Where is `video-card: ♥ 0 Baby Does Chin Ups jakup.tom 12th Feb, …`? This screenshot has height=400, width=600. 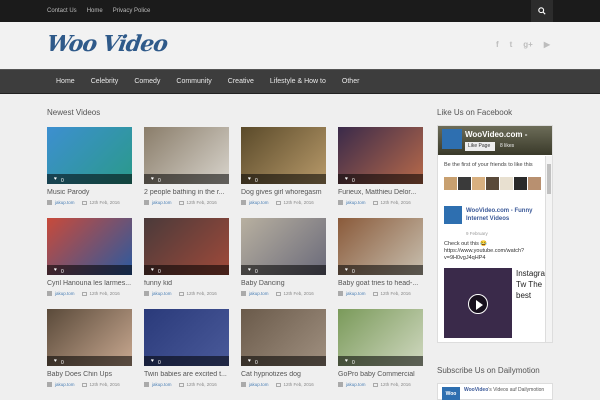
video-card: ♥ 0 Baby Does Chin Ups jakup.tom 12th Feb, … is located at coordinates (89, 348).